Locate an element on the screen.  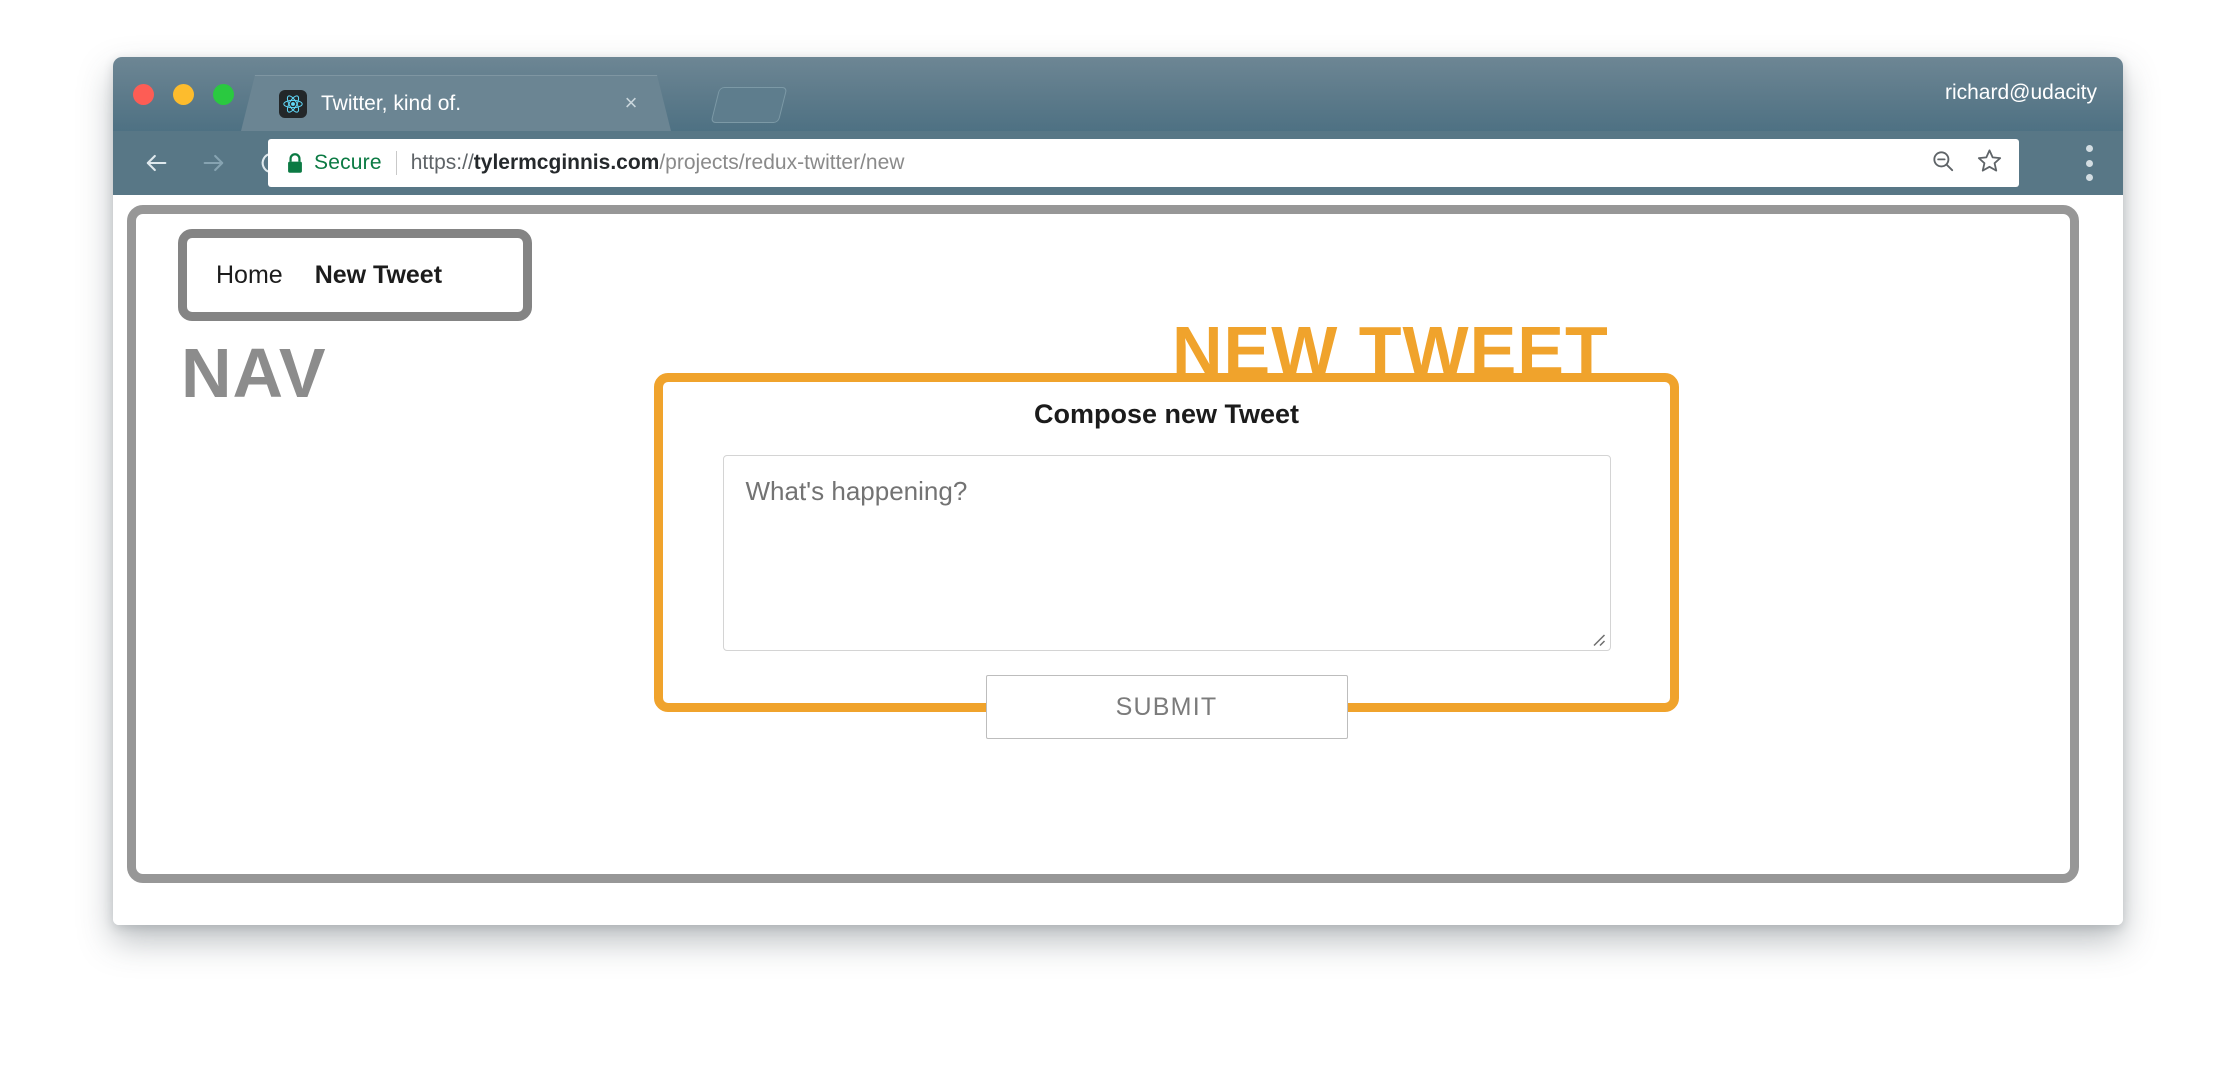
submit-button: SUBMIT is located at coordinates (1166, 707).